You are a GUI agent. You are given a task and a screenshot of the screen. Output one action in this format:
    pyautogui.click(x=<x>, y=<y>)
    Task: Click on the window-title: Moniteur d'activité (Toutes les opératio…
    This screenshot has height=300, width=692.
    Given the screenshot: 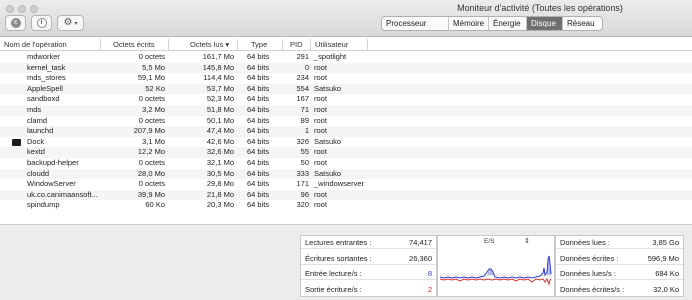 What is the action you would take?
    pyautogui.click(x=540, y=8)
    